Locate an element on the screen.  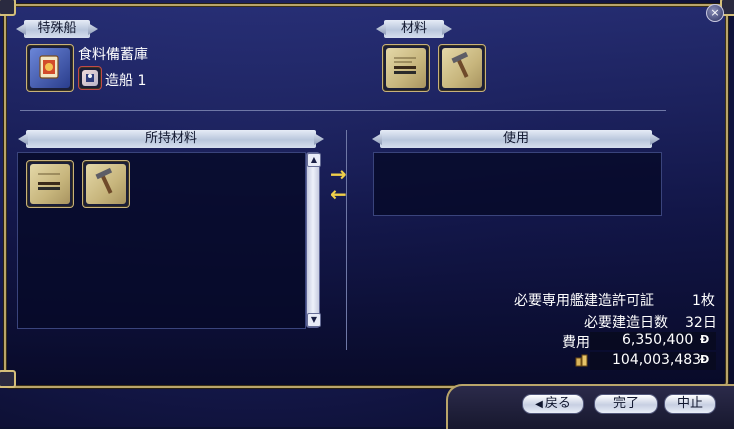
close-button: × is located at coordinates (715, 13).